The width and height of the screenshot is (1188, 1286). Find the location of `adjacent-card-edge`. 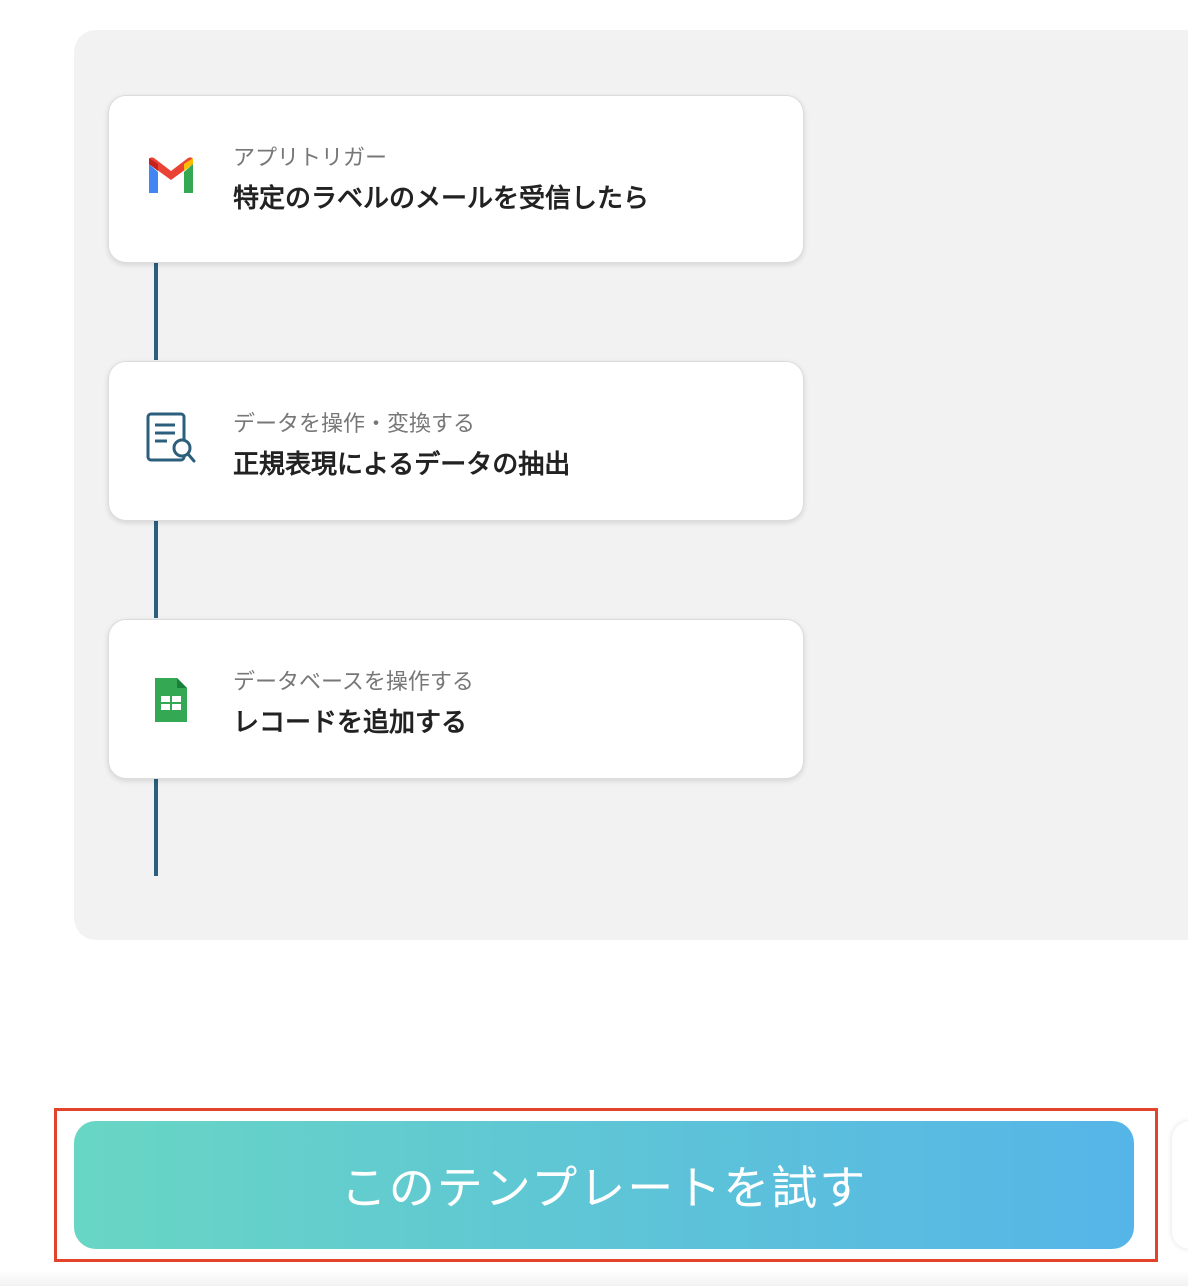

adjacent-card-edge is located at coordinates (1180, 1185).